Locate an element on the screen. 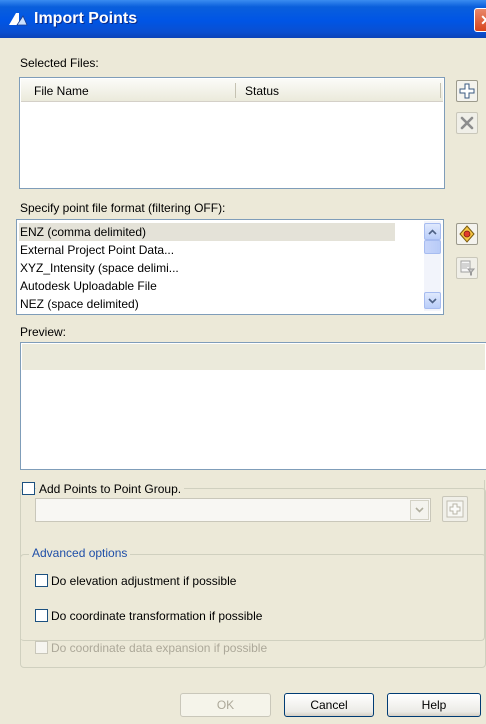 This screenshot has width=486, height=724. elevation-adjustment-checkbox is located at coordinates (41, 580).